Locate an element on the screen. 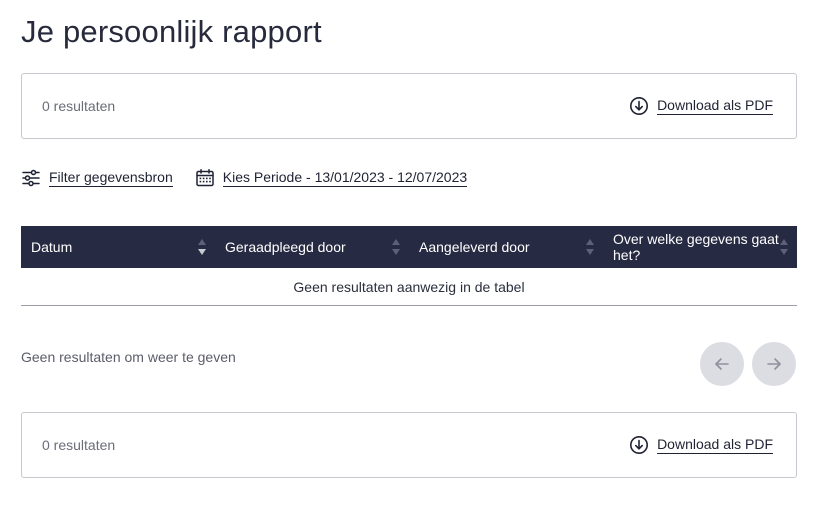 The width and height of the screenshot is (819, 519). column-header-label: Over welke gegevens gaat het? is located at coordinates (696, 247).